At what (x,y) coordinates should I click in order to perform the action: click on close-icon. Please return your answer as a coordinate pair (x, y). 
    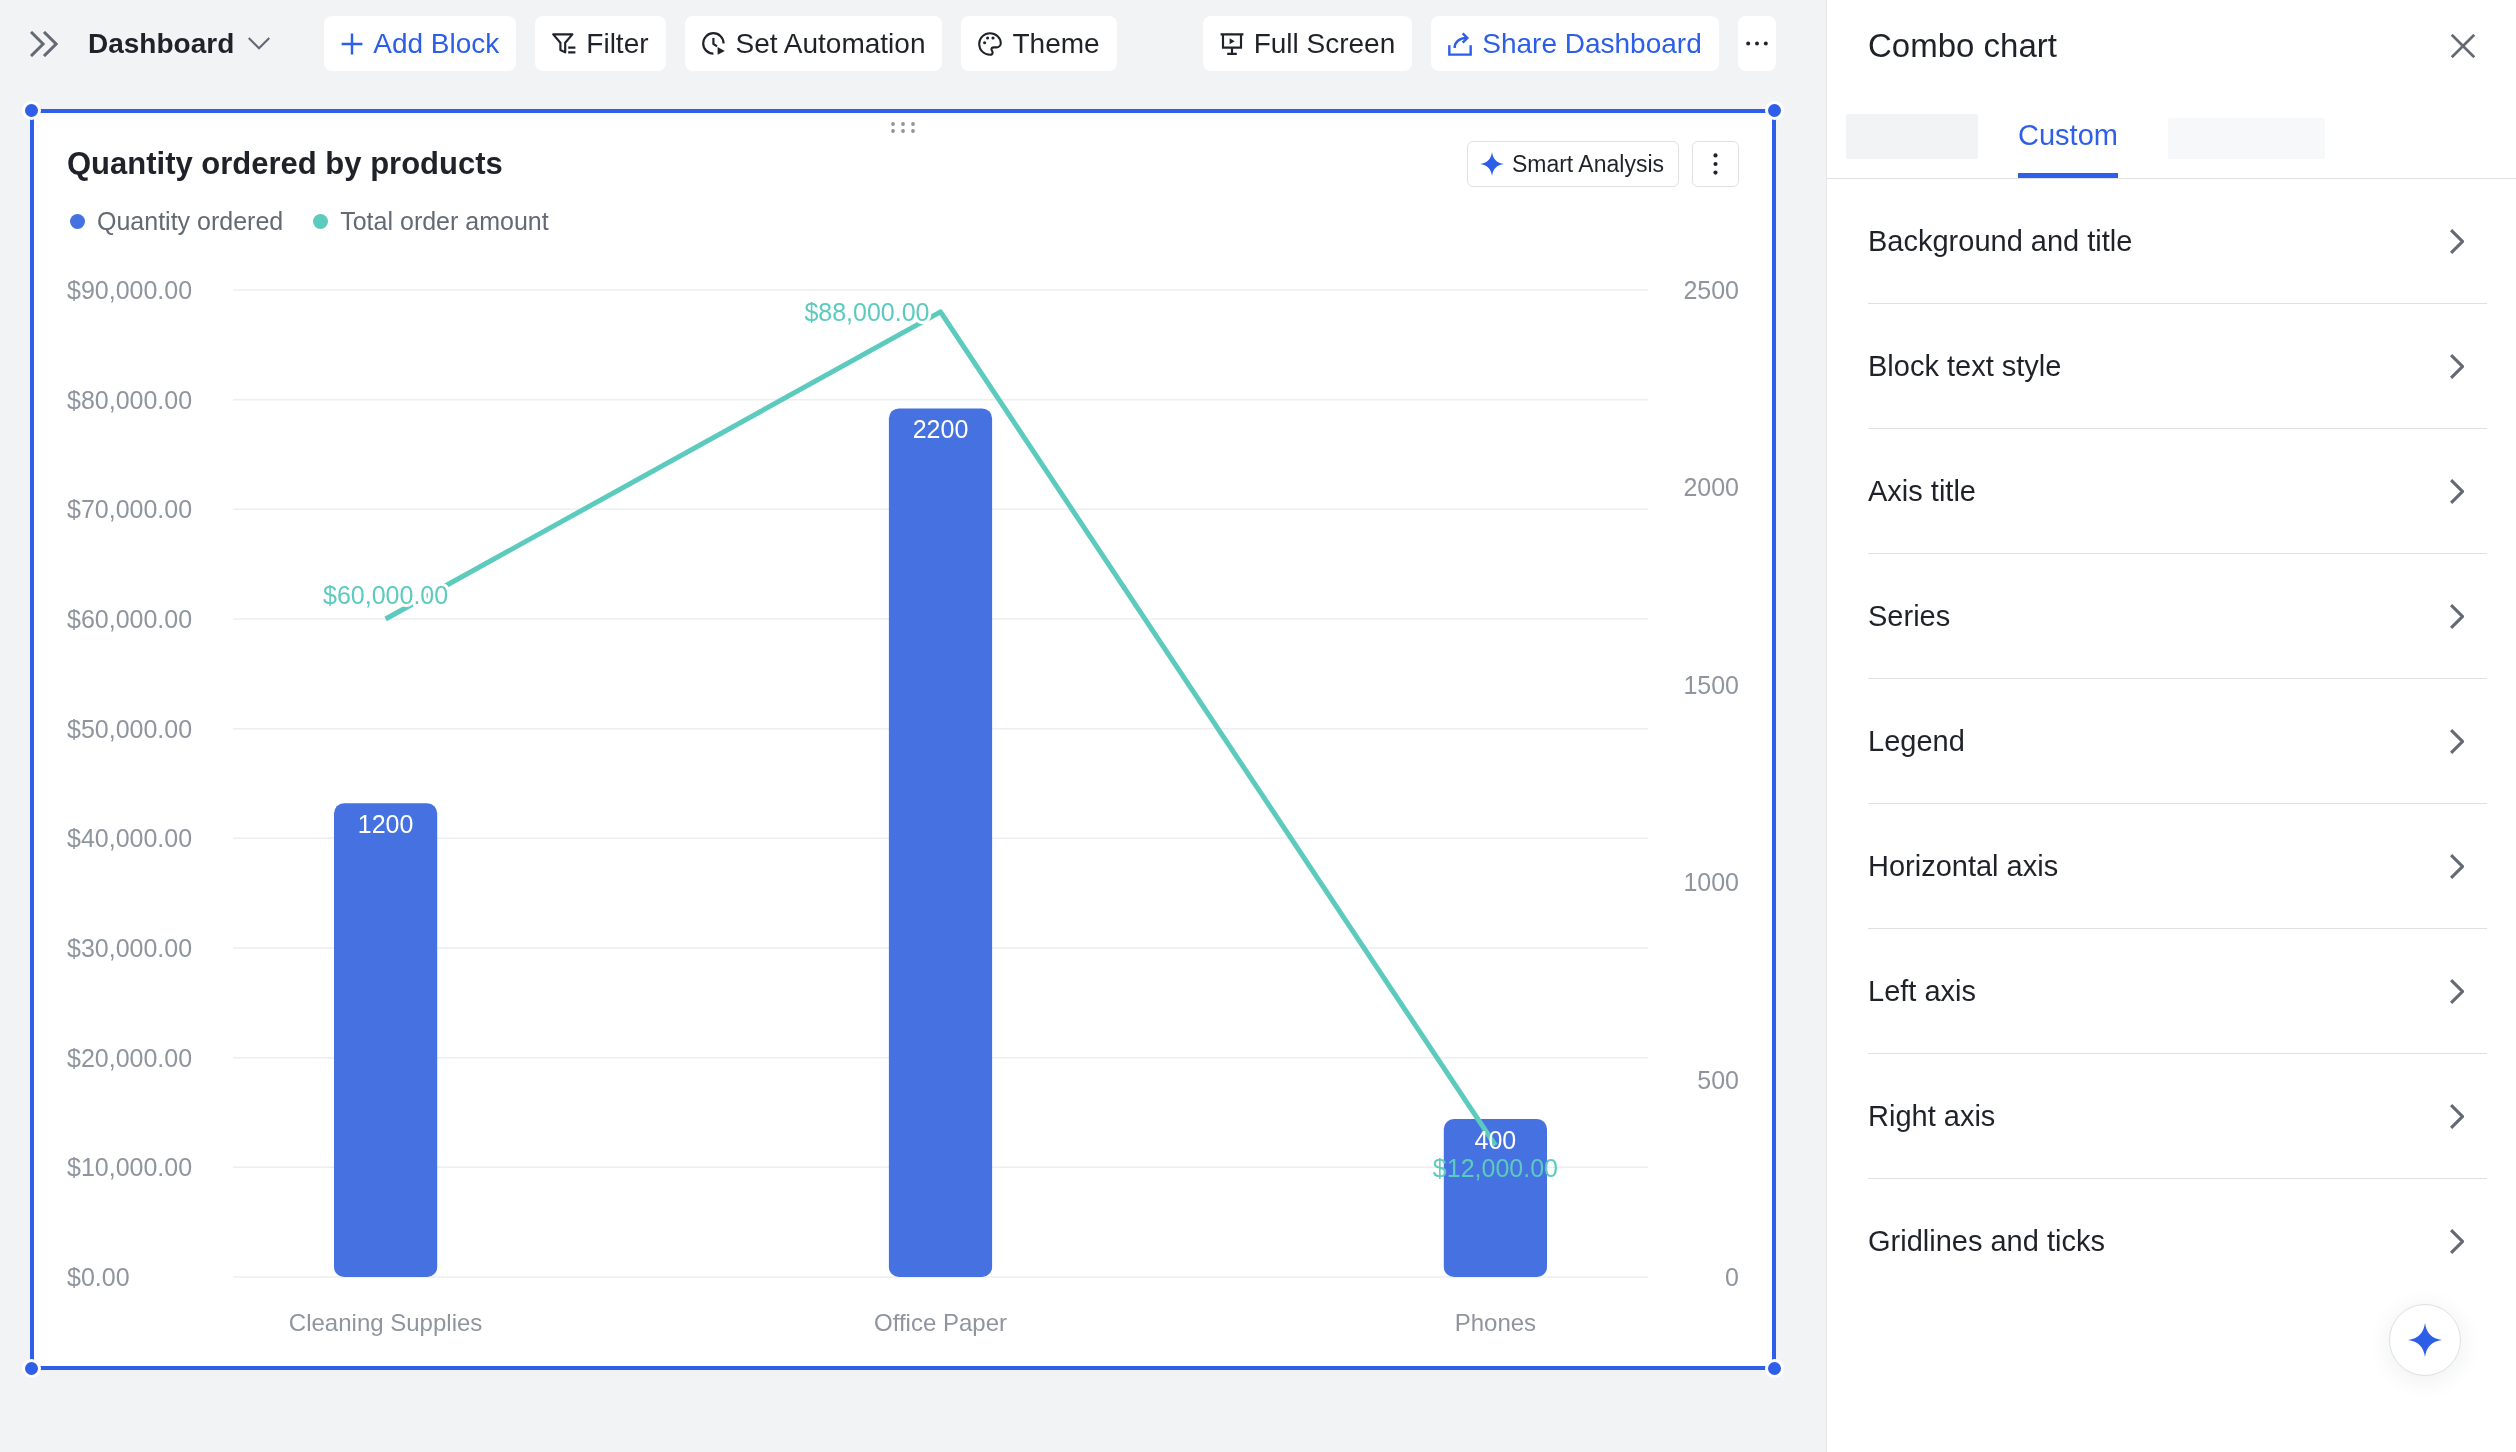
    Looking at the image, I should click on (2463, 46).